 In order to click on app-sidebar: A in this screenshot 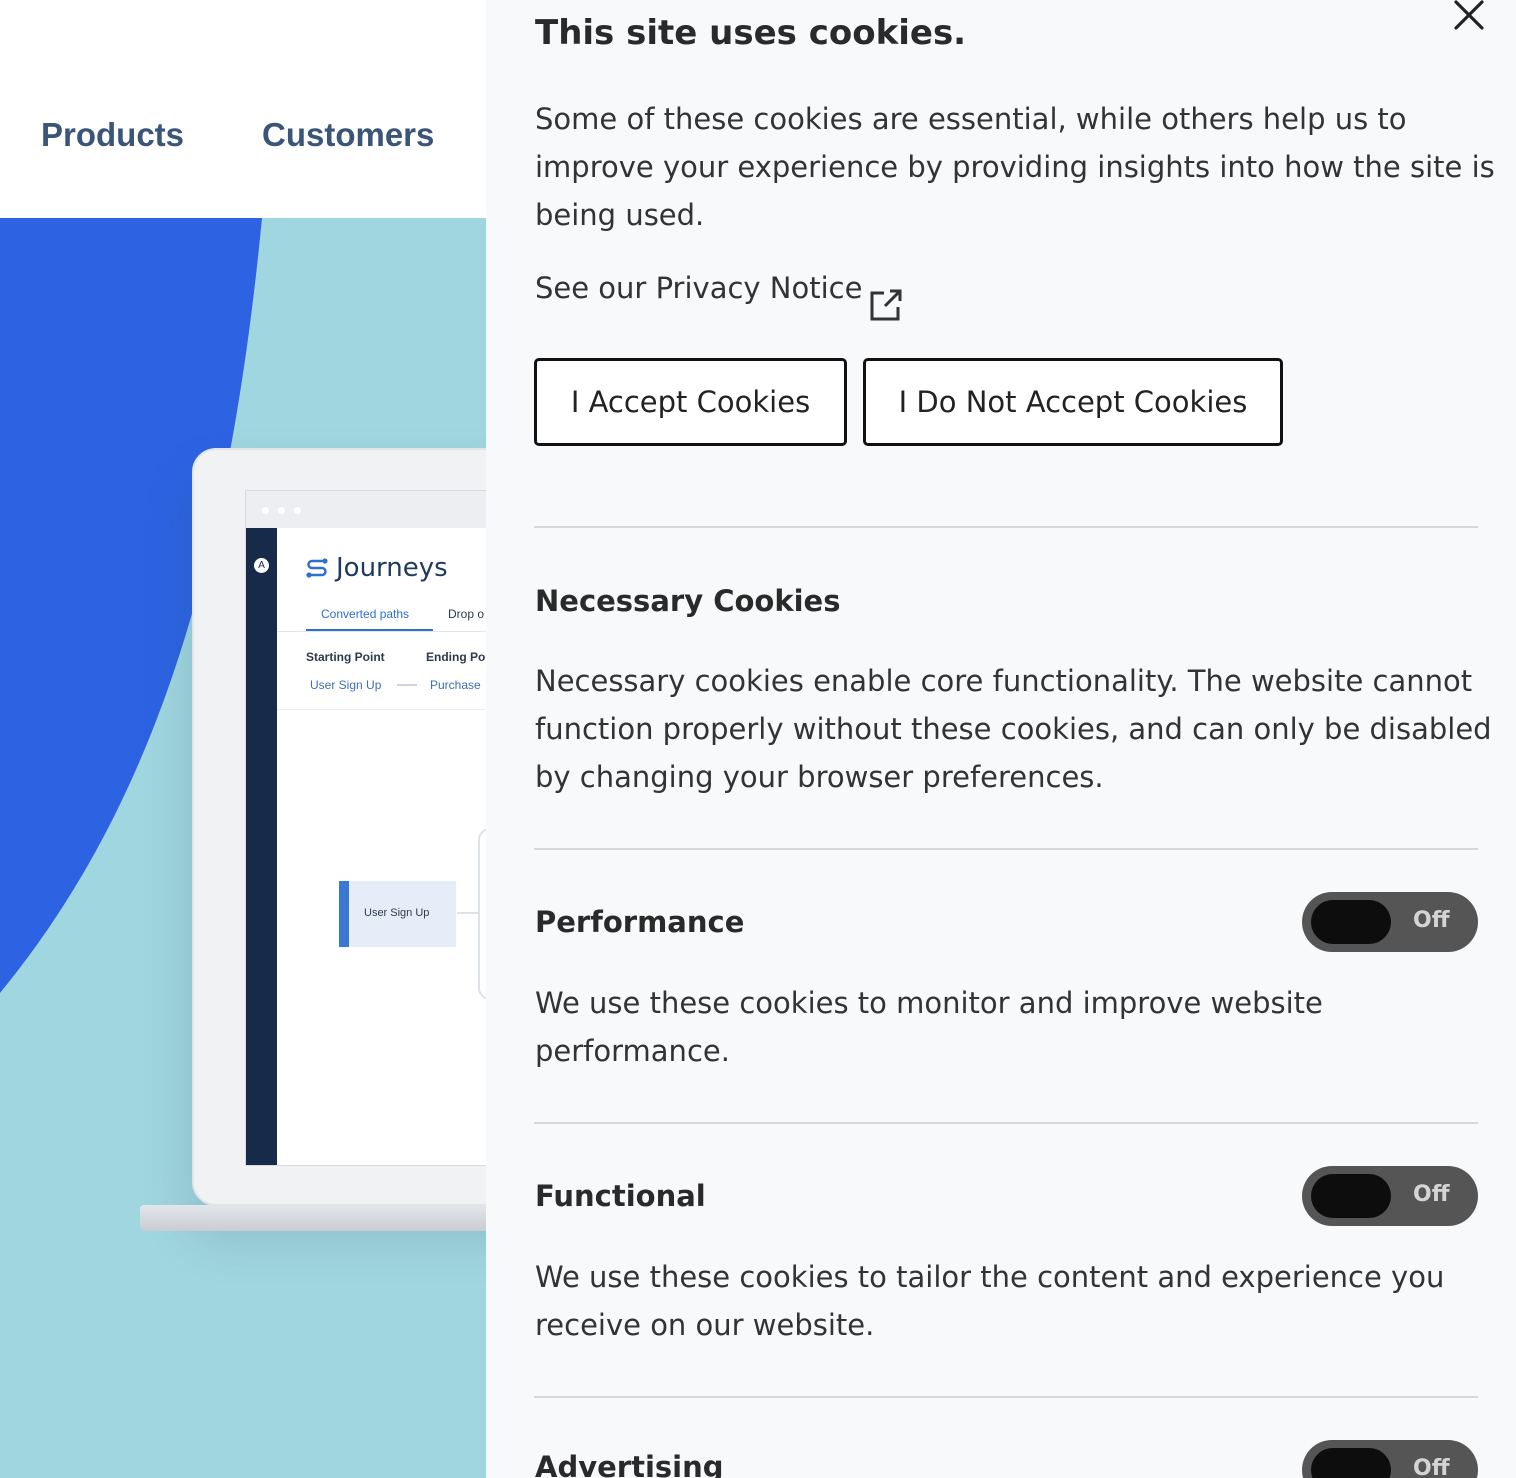, I will do `click(261, 846)`.